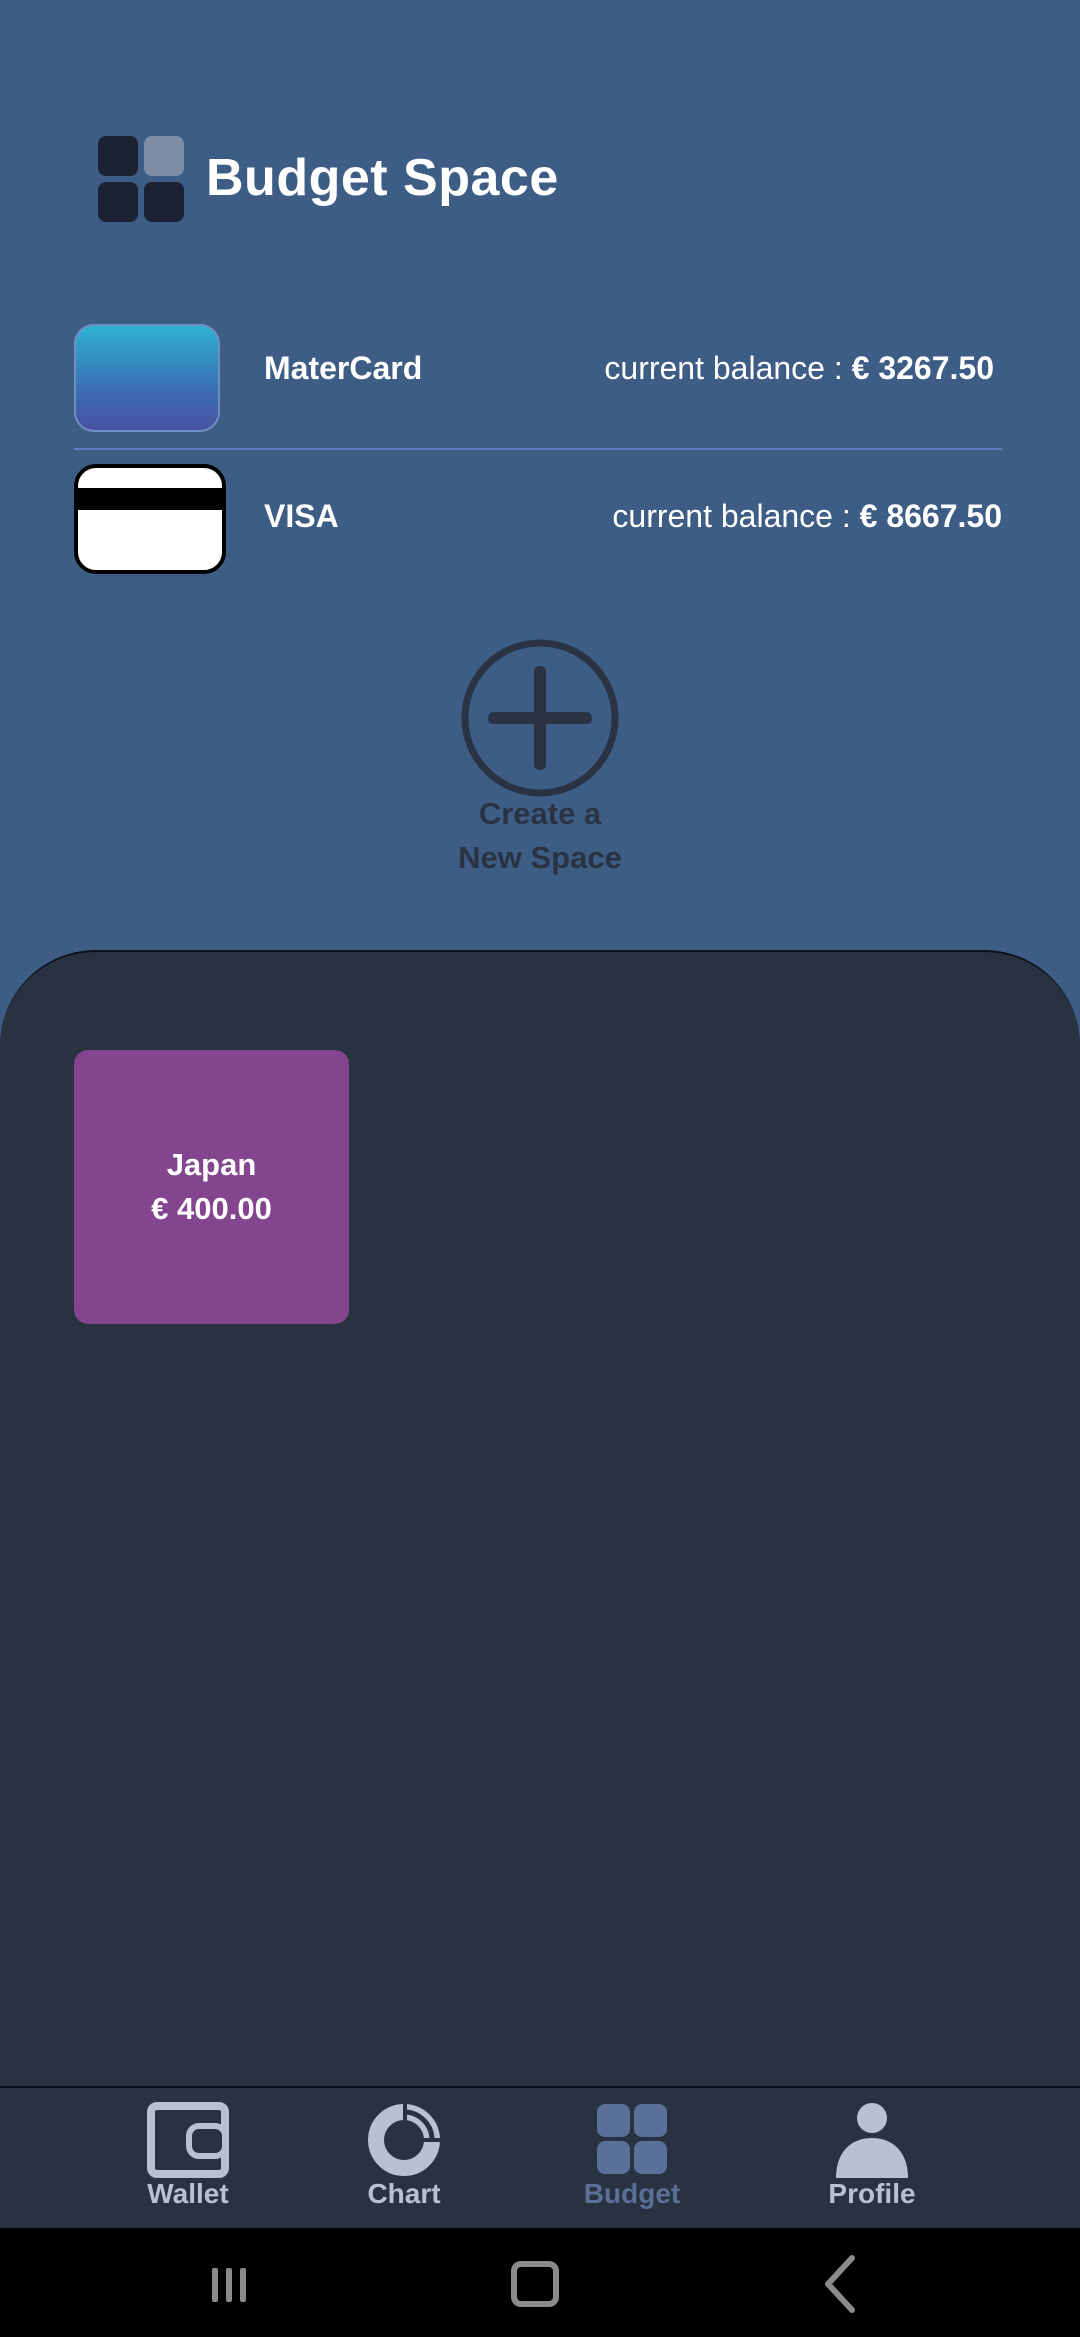 Image resolution: width=1080 pixels, height=2337 pixels. I want to click on plus-circle-icon, so click(540, 718).